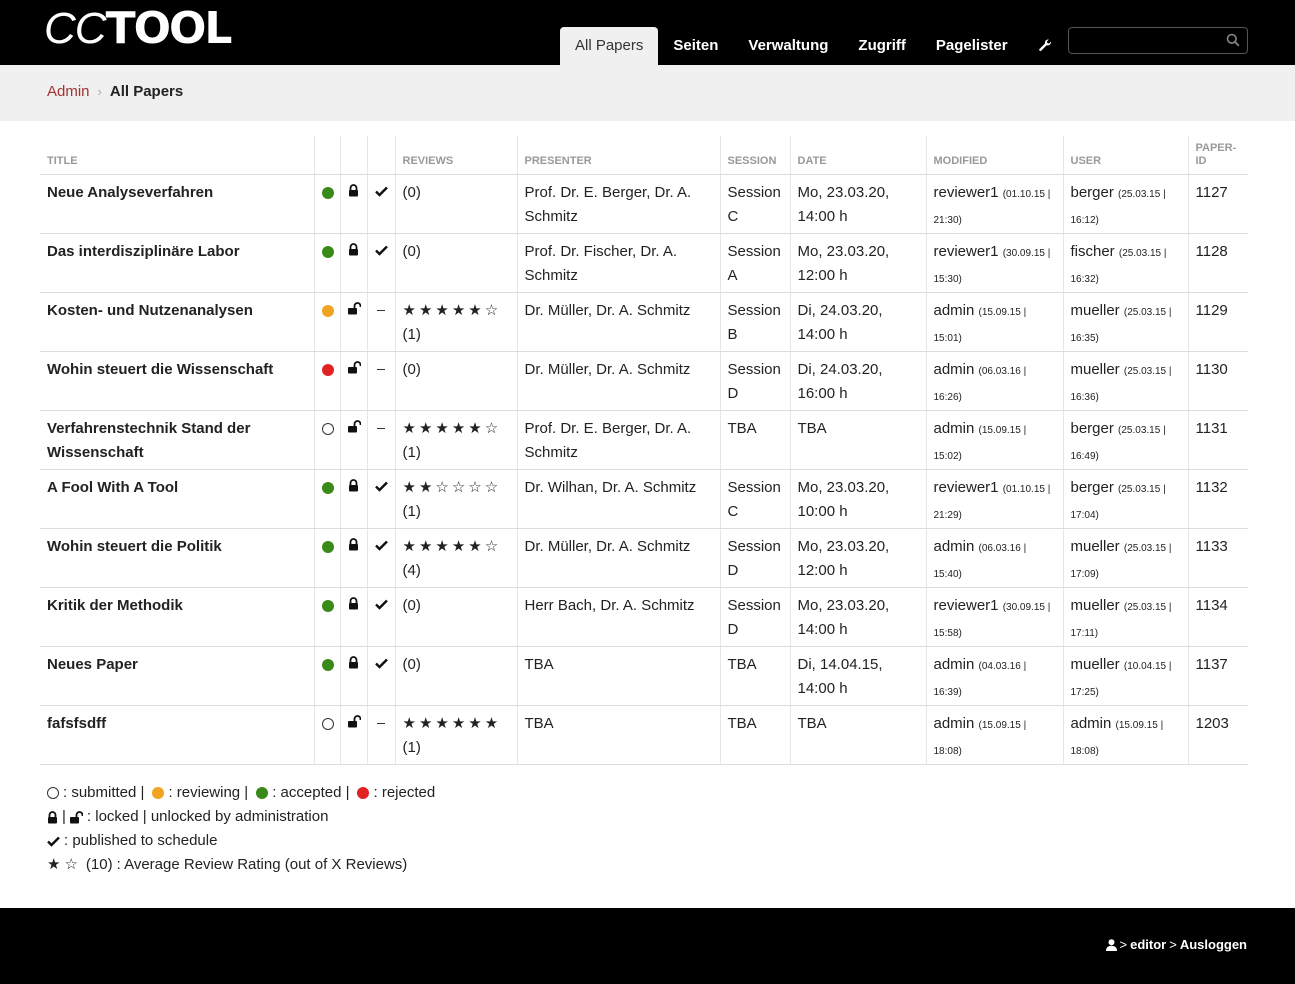 The height and width of the screenshot is (984, 1295). Describe the element at coordinates (994, 499) in the screenshot. I see `modified-cell: reviewer1 (01.10.15 | 21:29)` at that location.